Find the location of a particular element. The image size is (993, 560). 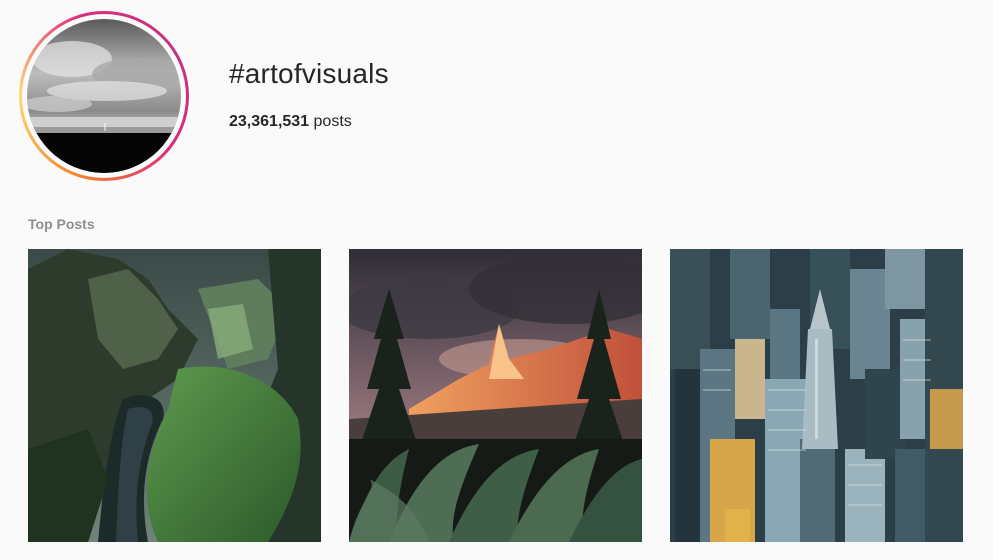

avatar-image is located at coordinates (104, 96).